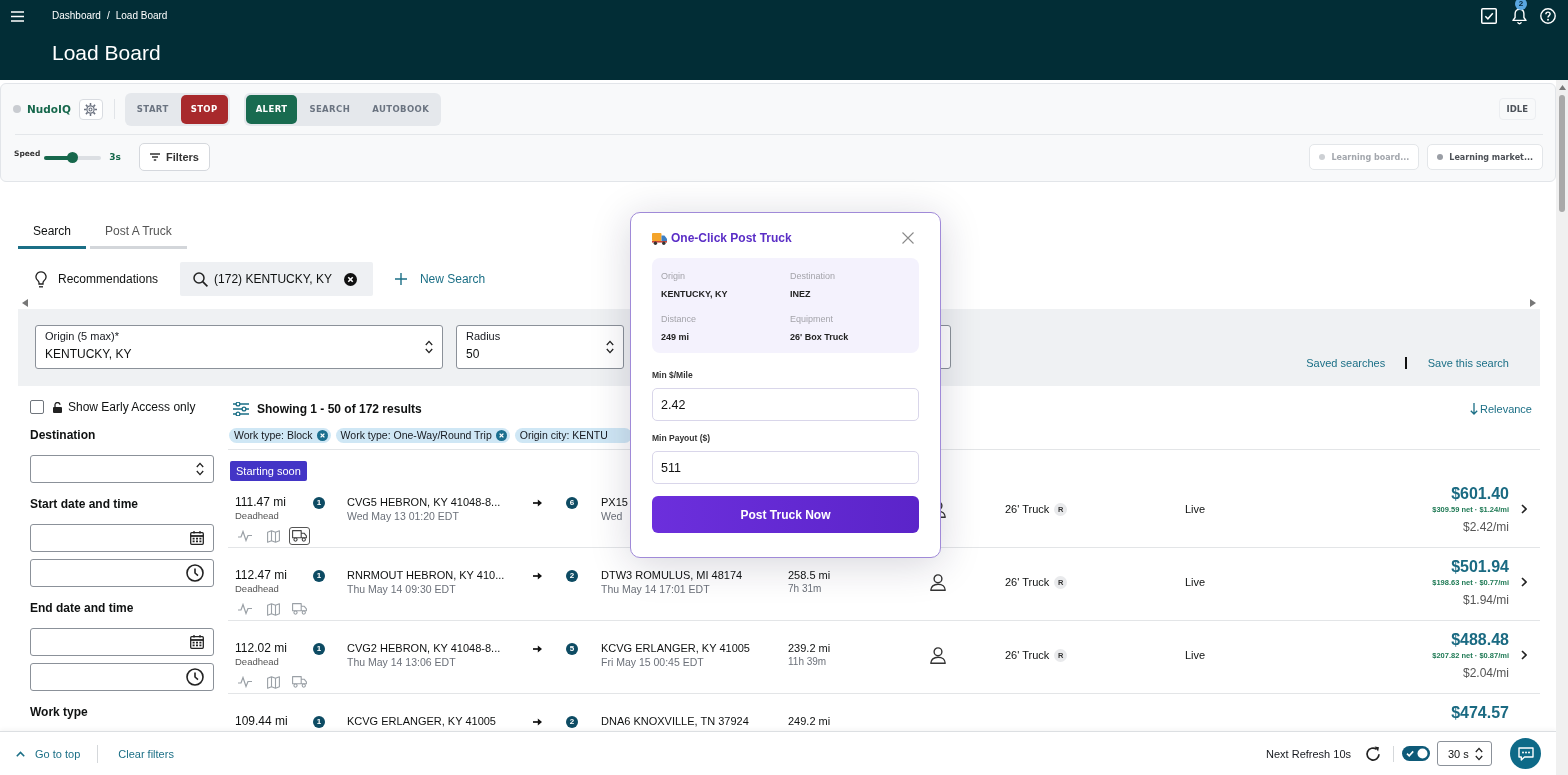  I want to click on save-search-link: Save this search, so click(1468, 363).